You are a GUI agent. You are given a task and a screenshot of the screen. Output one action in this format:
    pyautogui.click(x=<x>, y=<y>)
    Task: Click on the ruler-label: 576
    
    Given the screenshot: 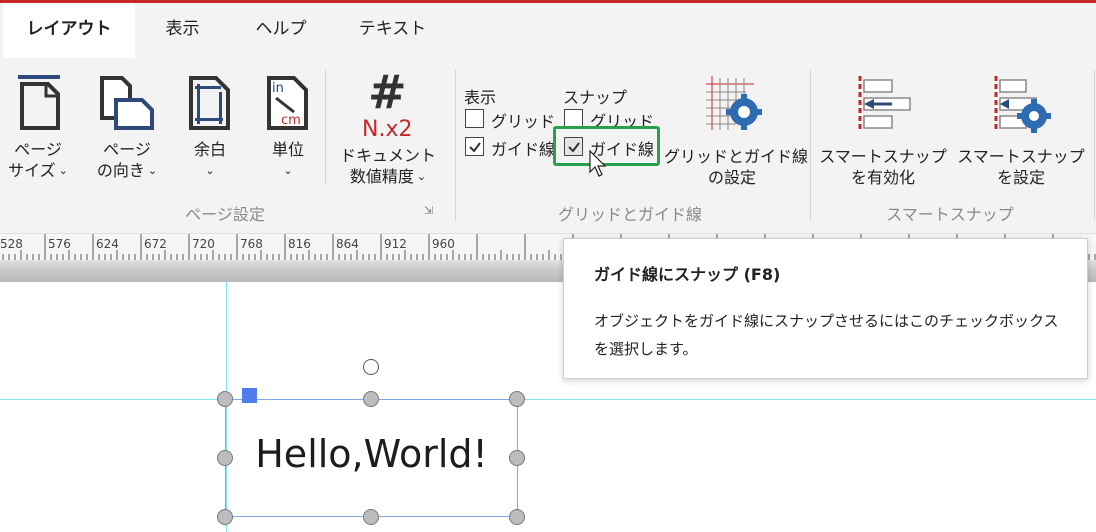 What is the action you would take?
    pyautogui.click(x=59, y=244)
    